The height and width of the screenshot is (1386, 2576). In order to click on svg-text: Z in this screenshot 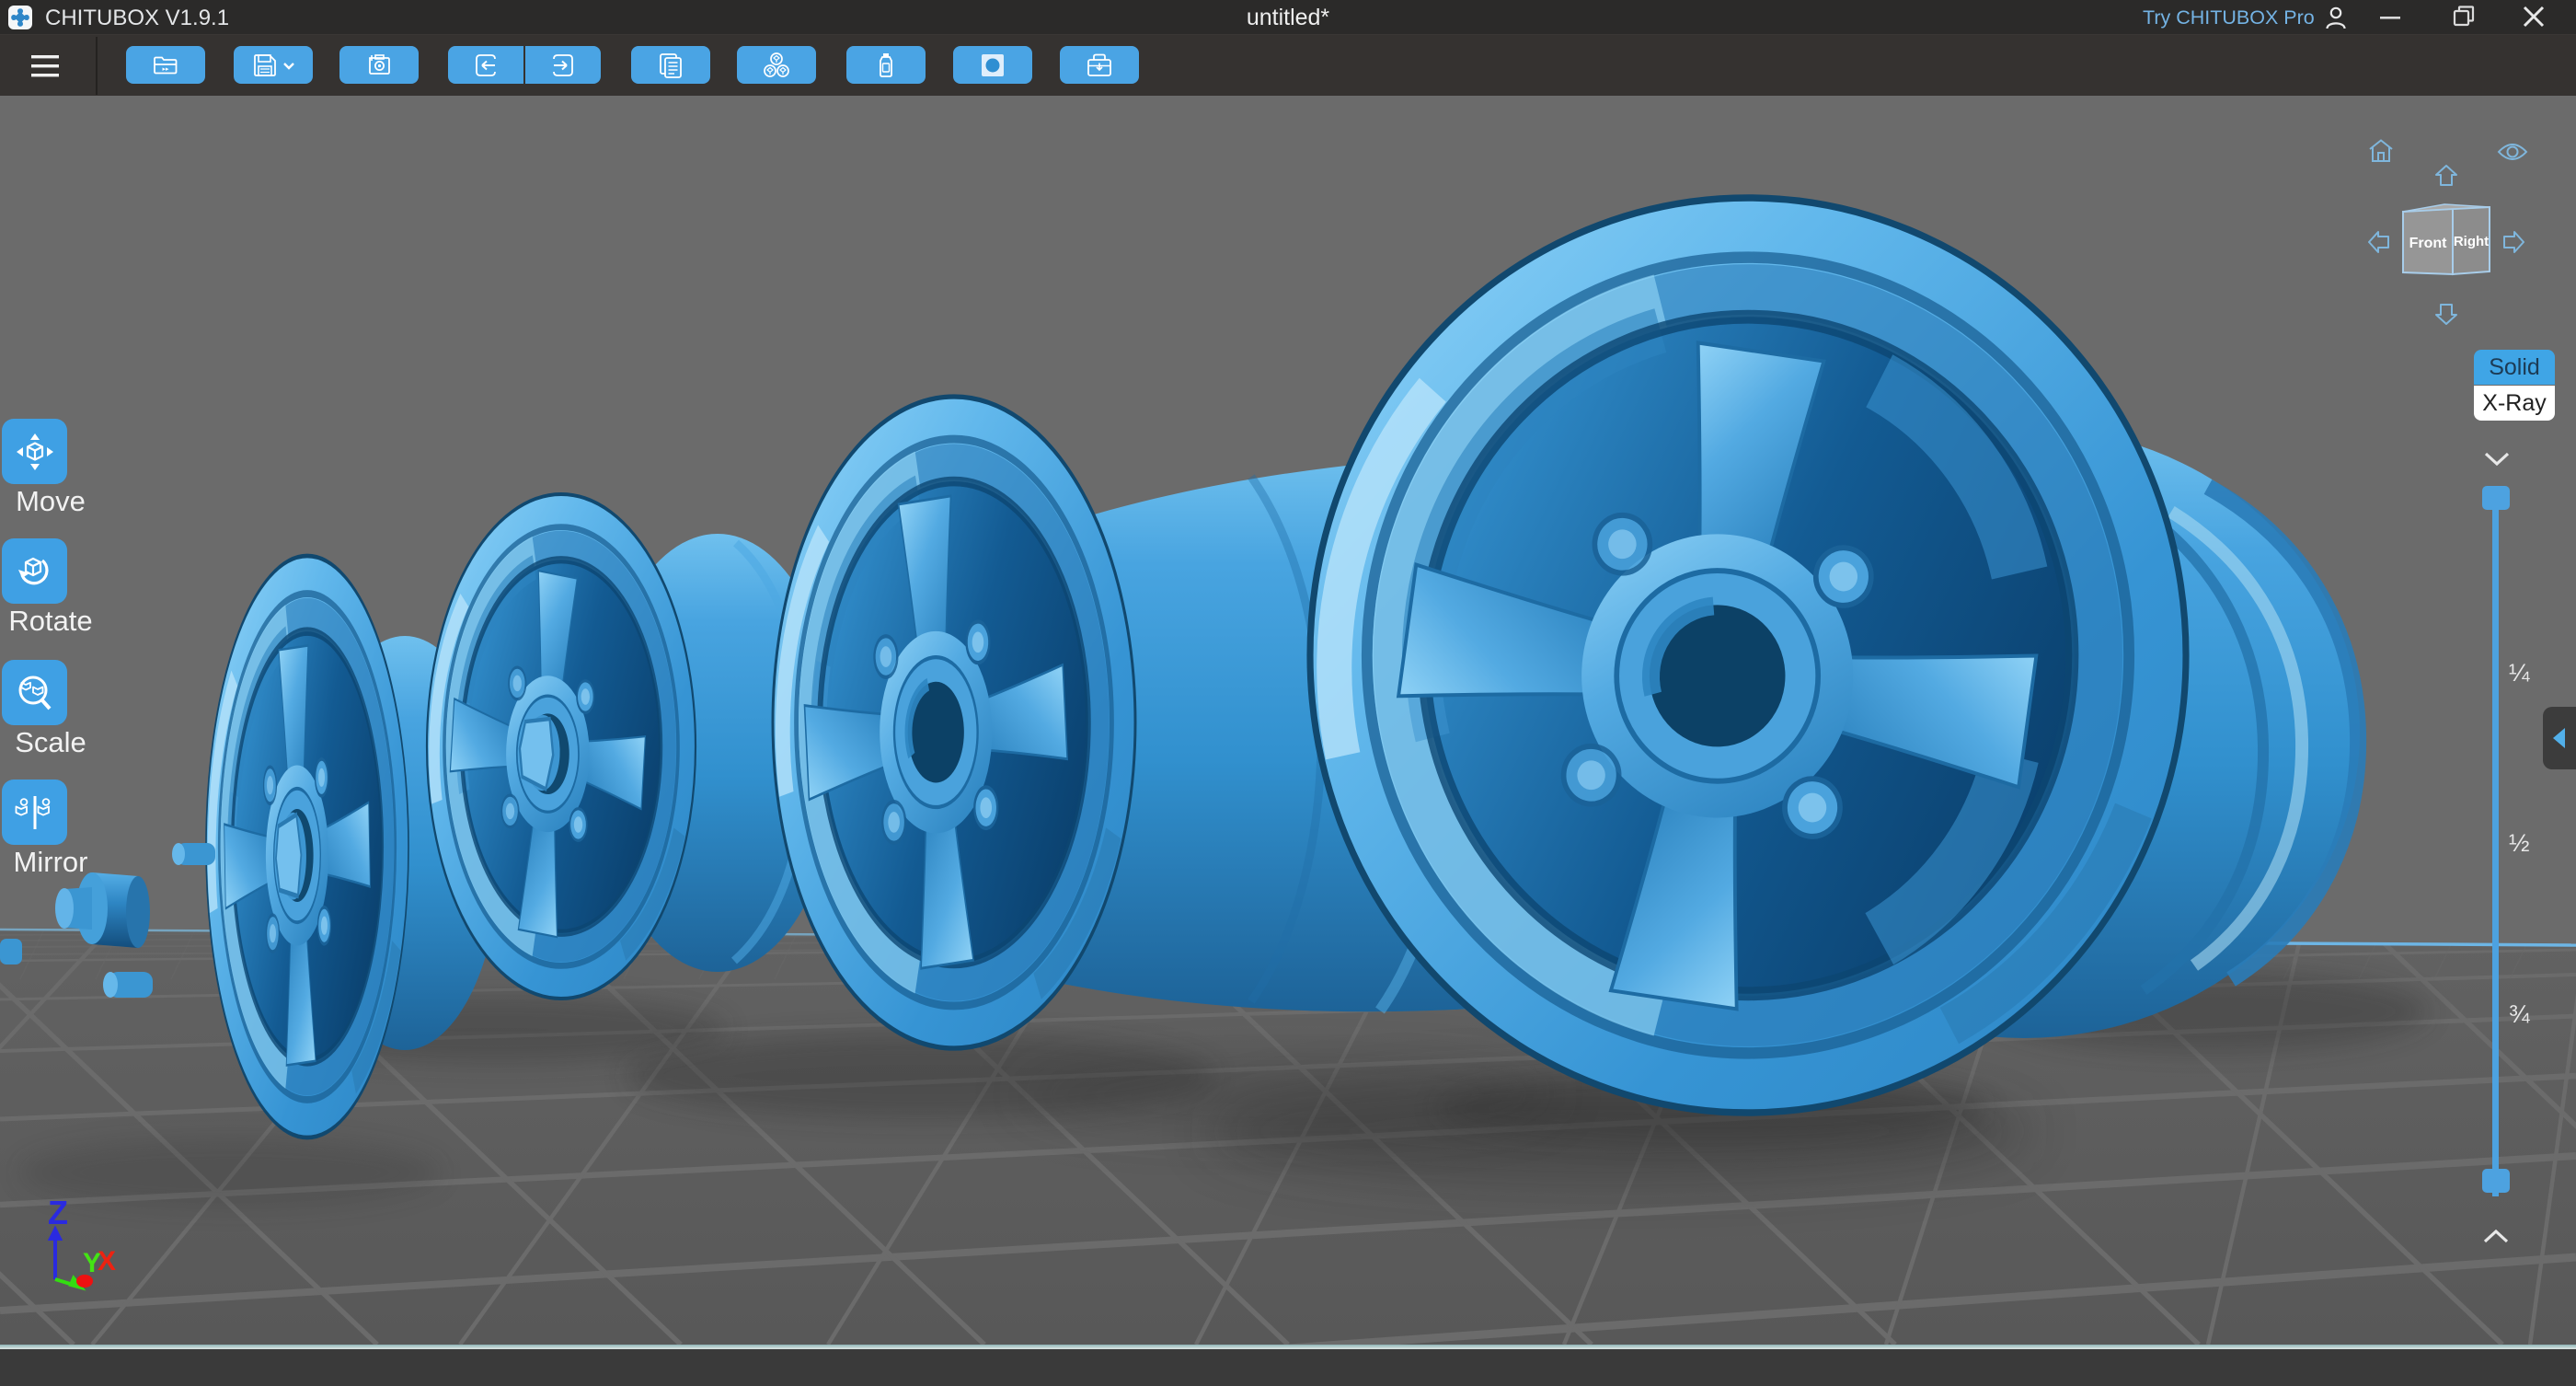, I will do `click(58, 1212)`.